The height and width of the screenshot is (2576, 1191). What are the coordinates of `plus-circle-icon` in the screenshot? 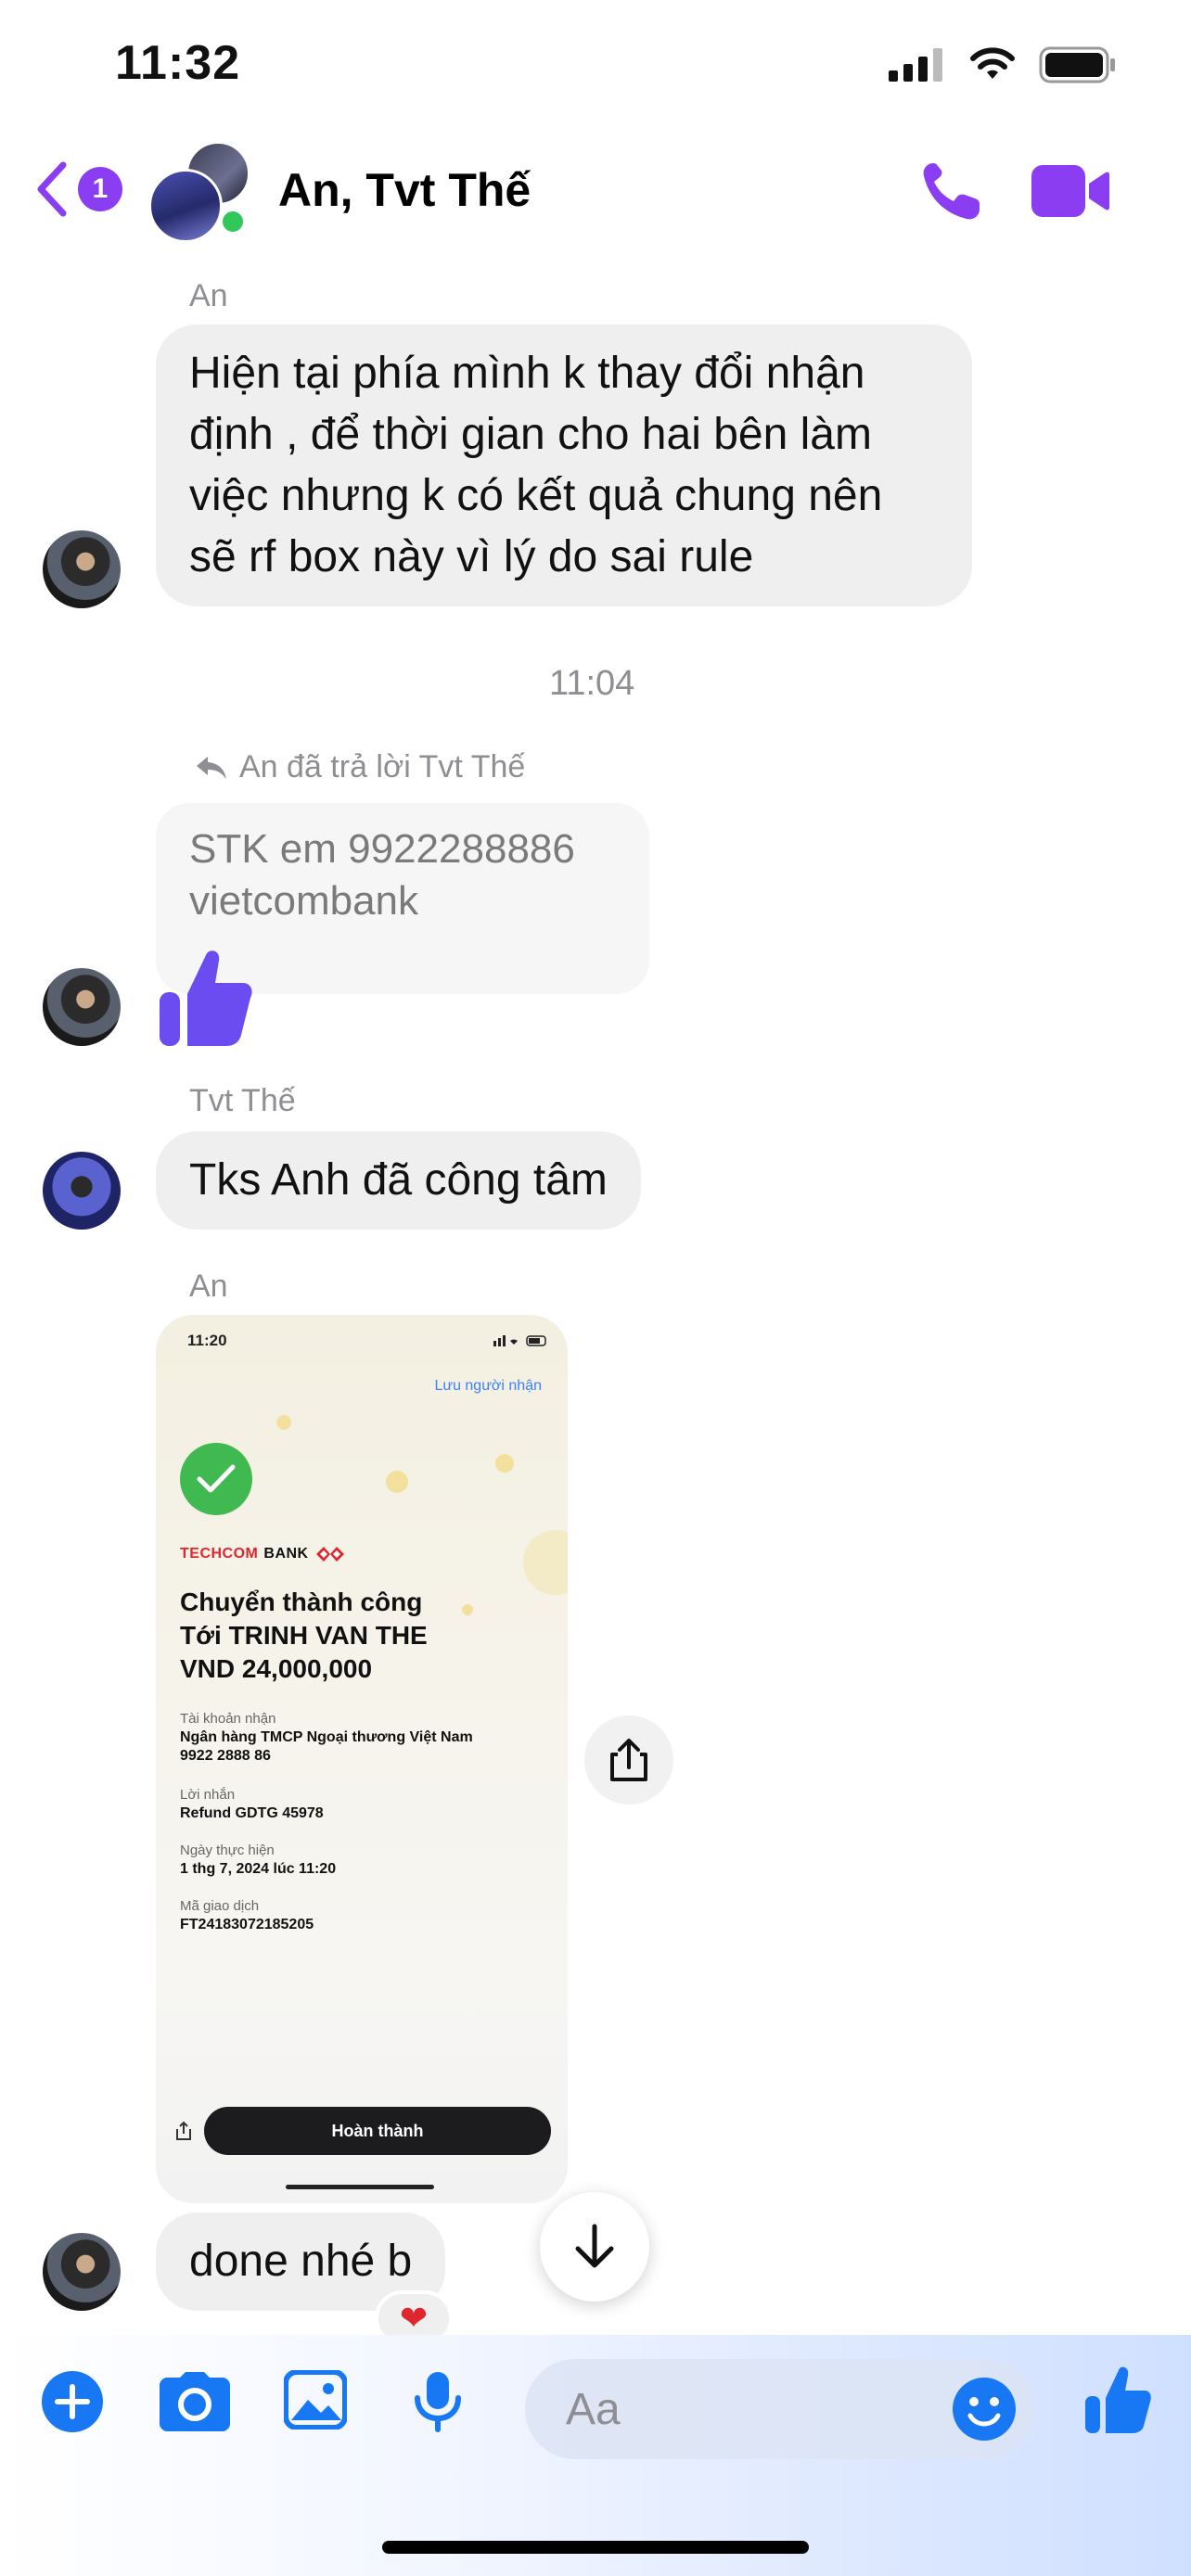 It's located at (72, 2401).